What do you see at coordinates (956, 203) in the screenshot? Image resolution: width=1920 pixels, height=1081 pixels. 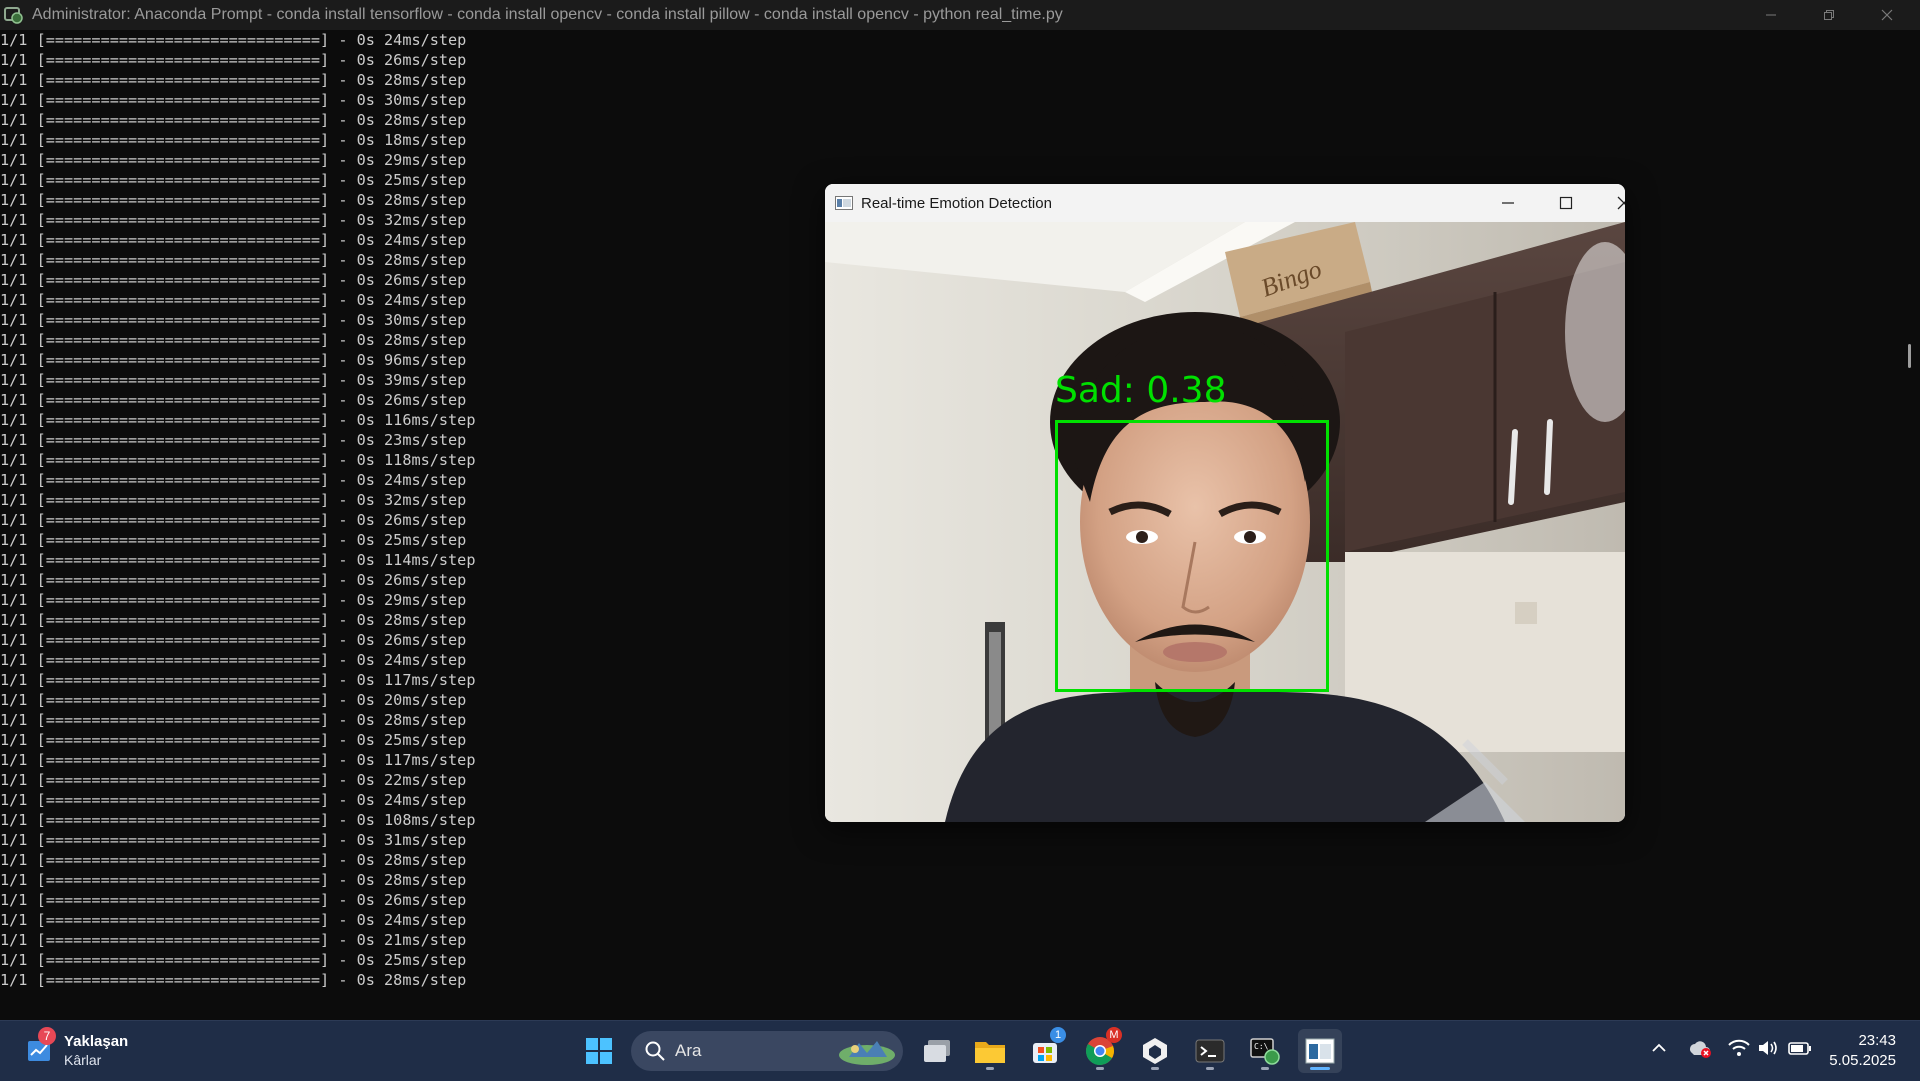 I see `emotion-window-title: Real-time Emotion Detection` at bounding box center [956, 203].